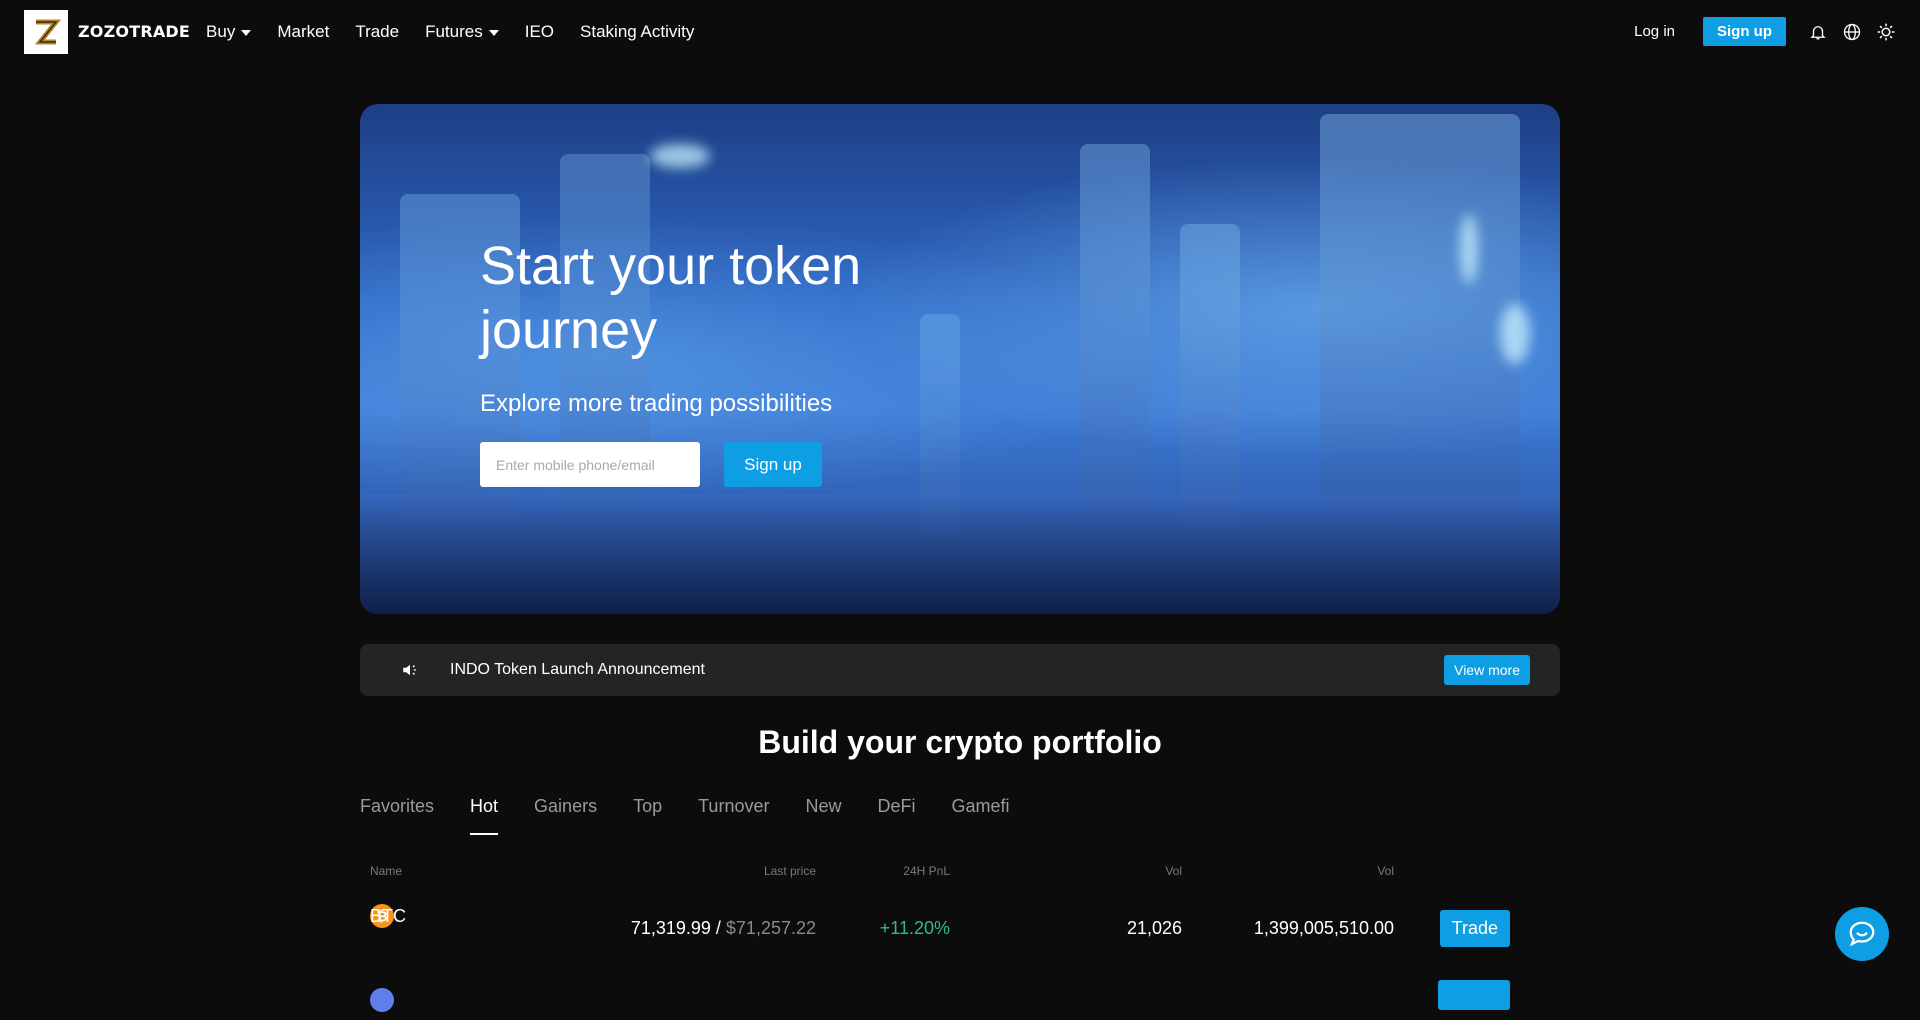 The width and height of the screenshot is (1920, 1020). Describe the element at coordinates (981, 815) in the screenshot. I see `tab-gamefi: Gamefi` at that location.